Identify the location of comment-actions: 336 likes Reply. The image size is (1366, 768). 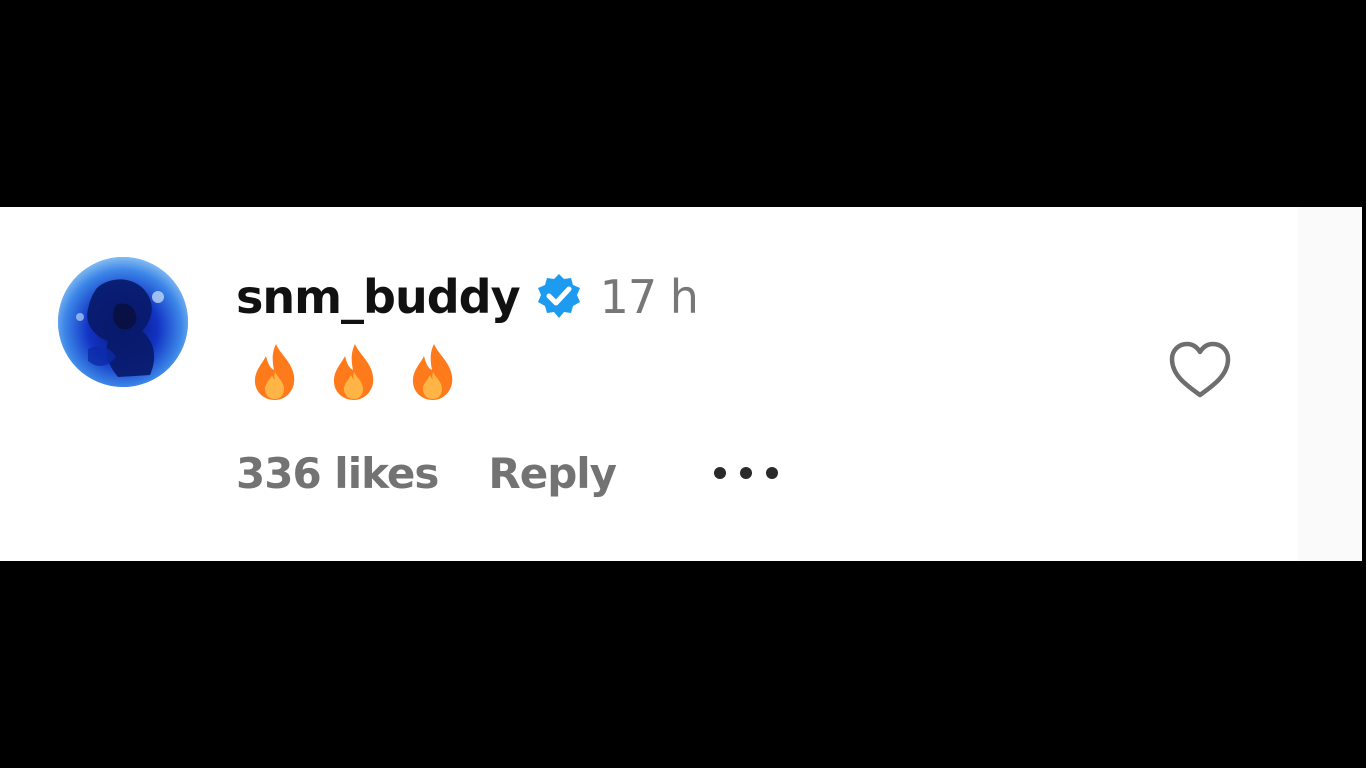
(508, 473).